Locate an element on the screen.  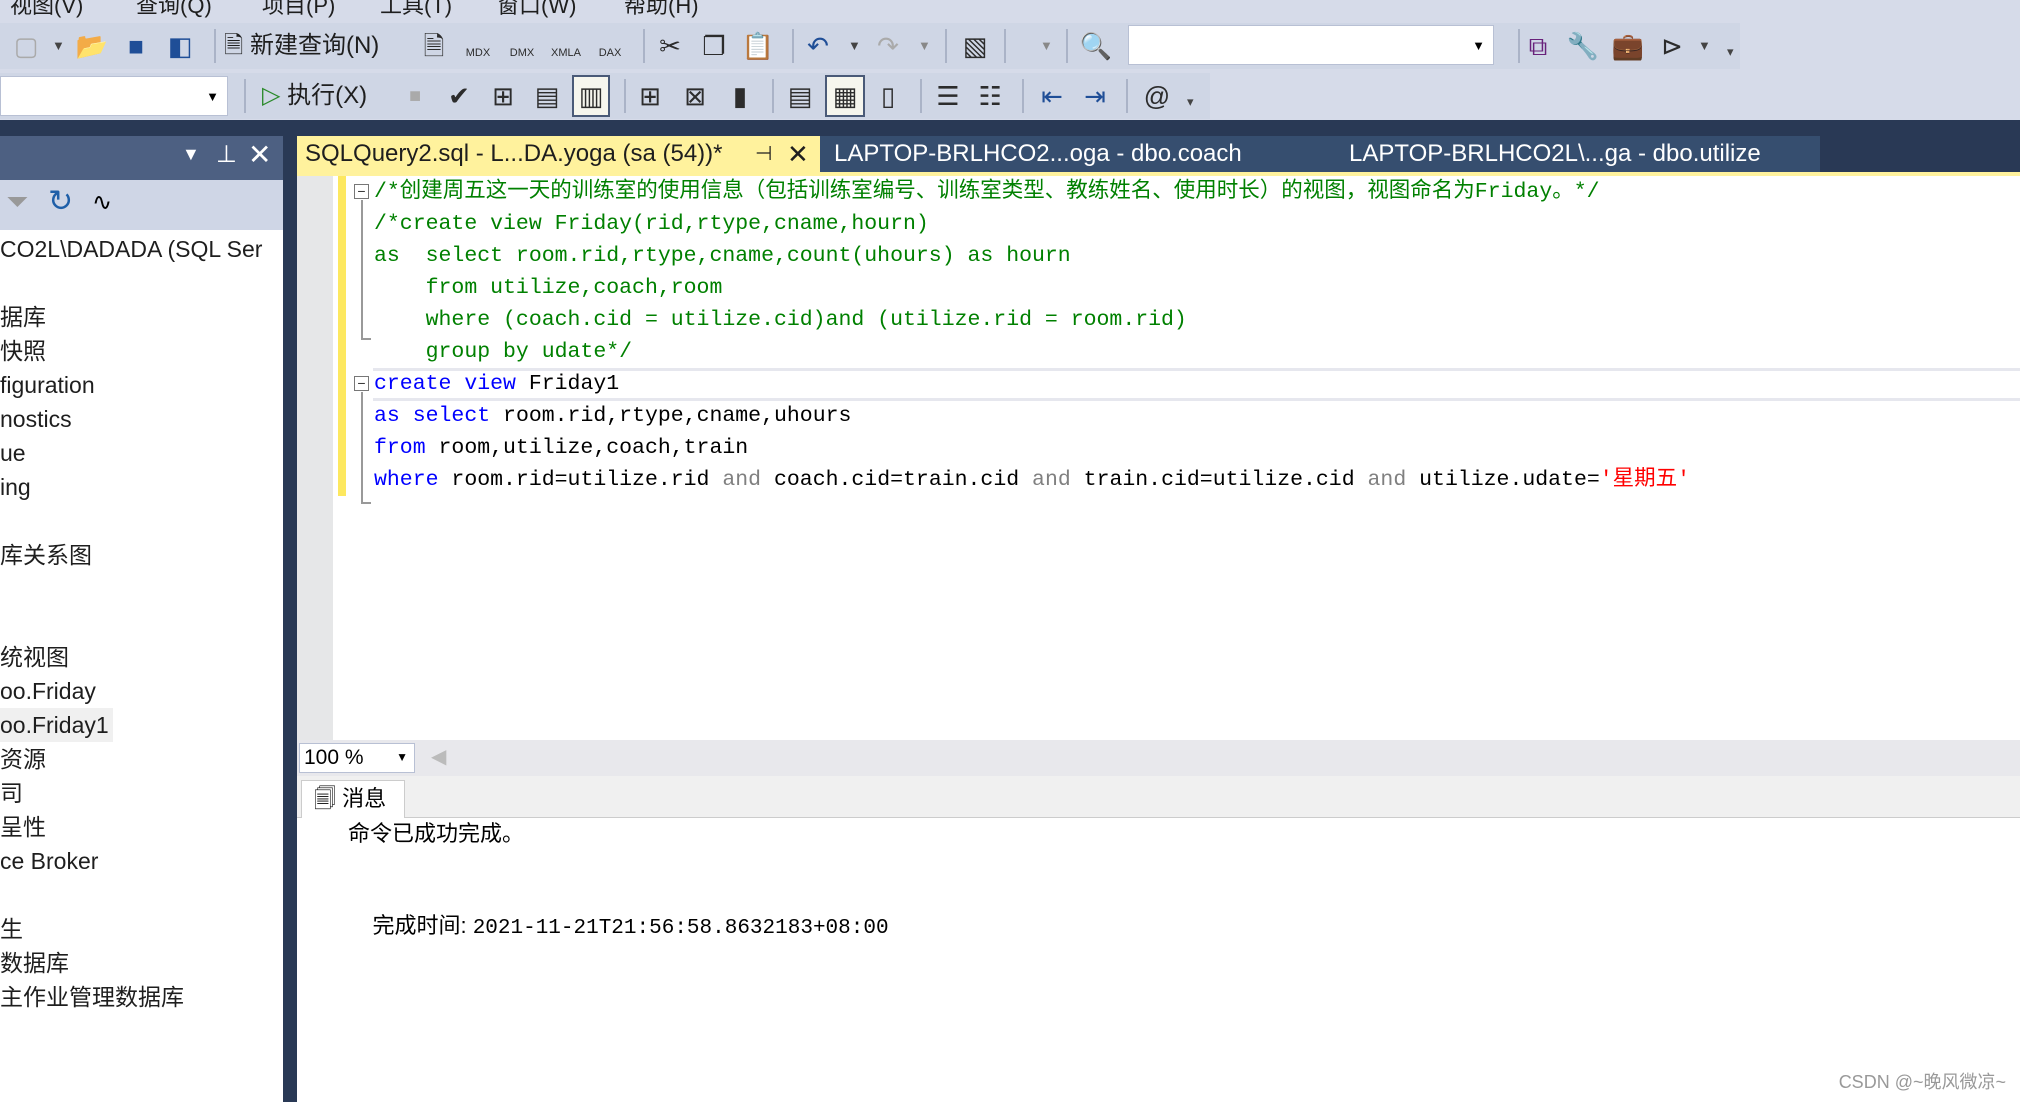
new-query-button: 🗎 新建查询(N) is located at coordinates (301, 46).